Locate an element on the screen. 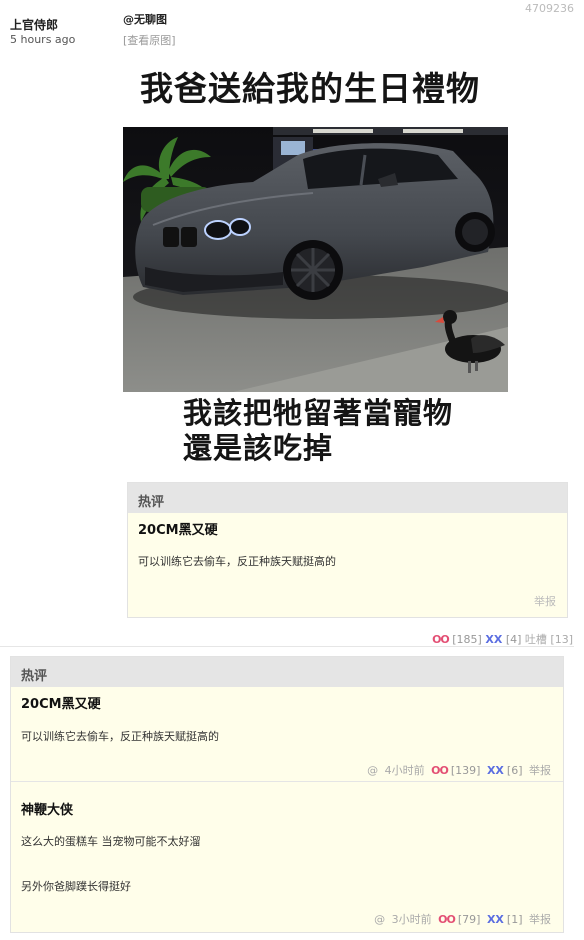  comment-time: 4小时前 is located at coordinates (404, 770).